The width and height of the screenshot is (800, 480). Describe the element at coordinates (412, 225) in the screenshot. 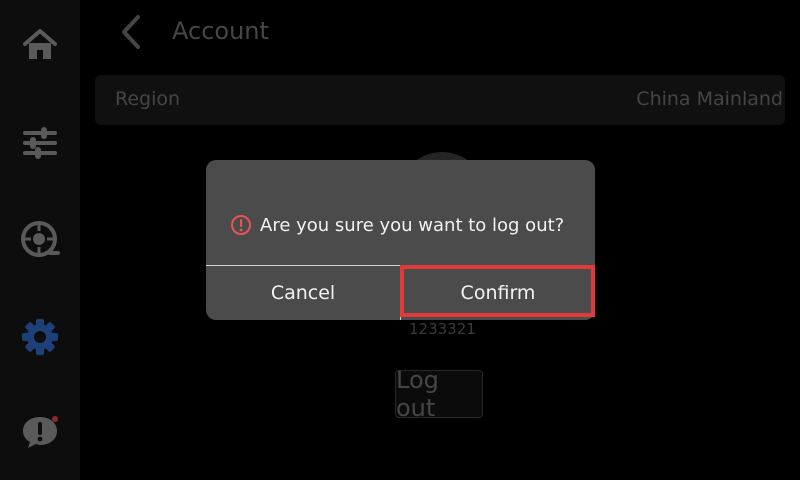

I see `dialog-message-text: Are you sure you want to log out?` at that location.